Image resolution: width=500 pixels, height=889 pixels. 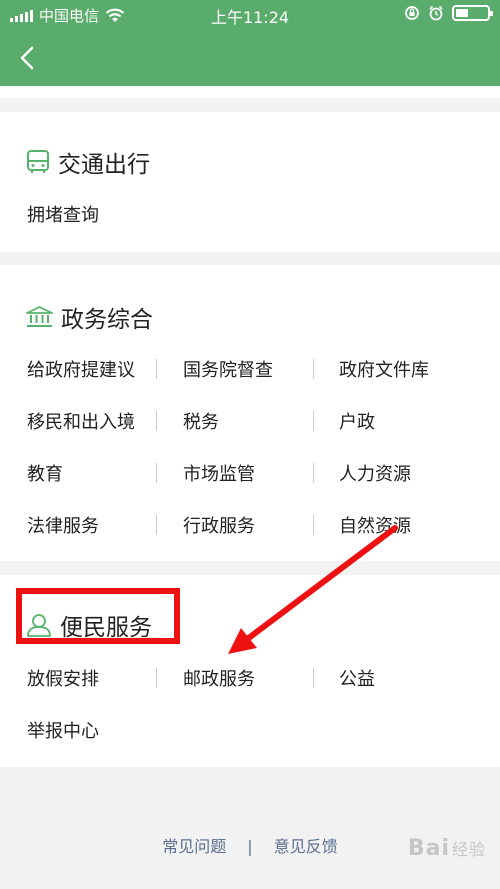 I want to click on section-title-traffic: 交通出行, so click(x=88, y=162).